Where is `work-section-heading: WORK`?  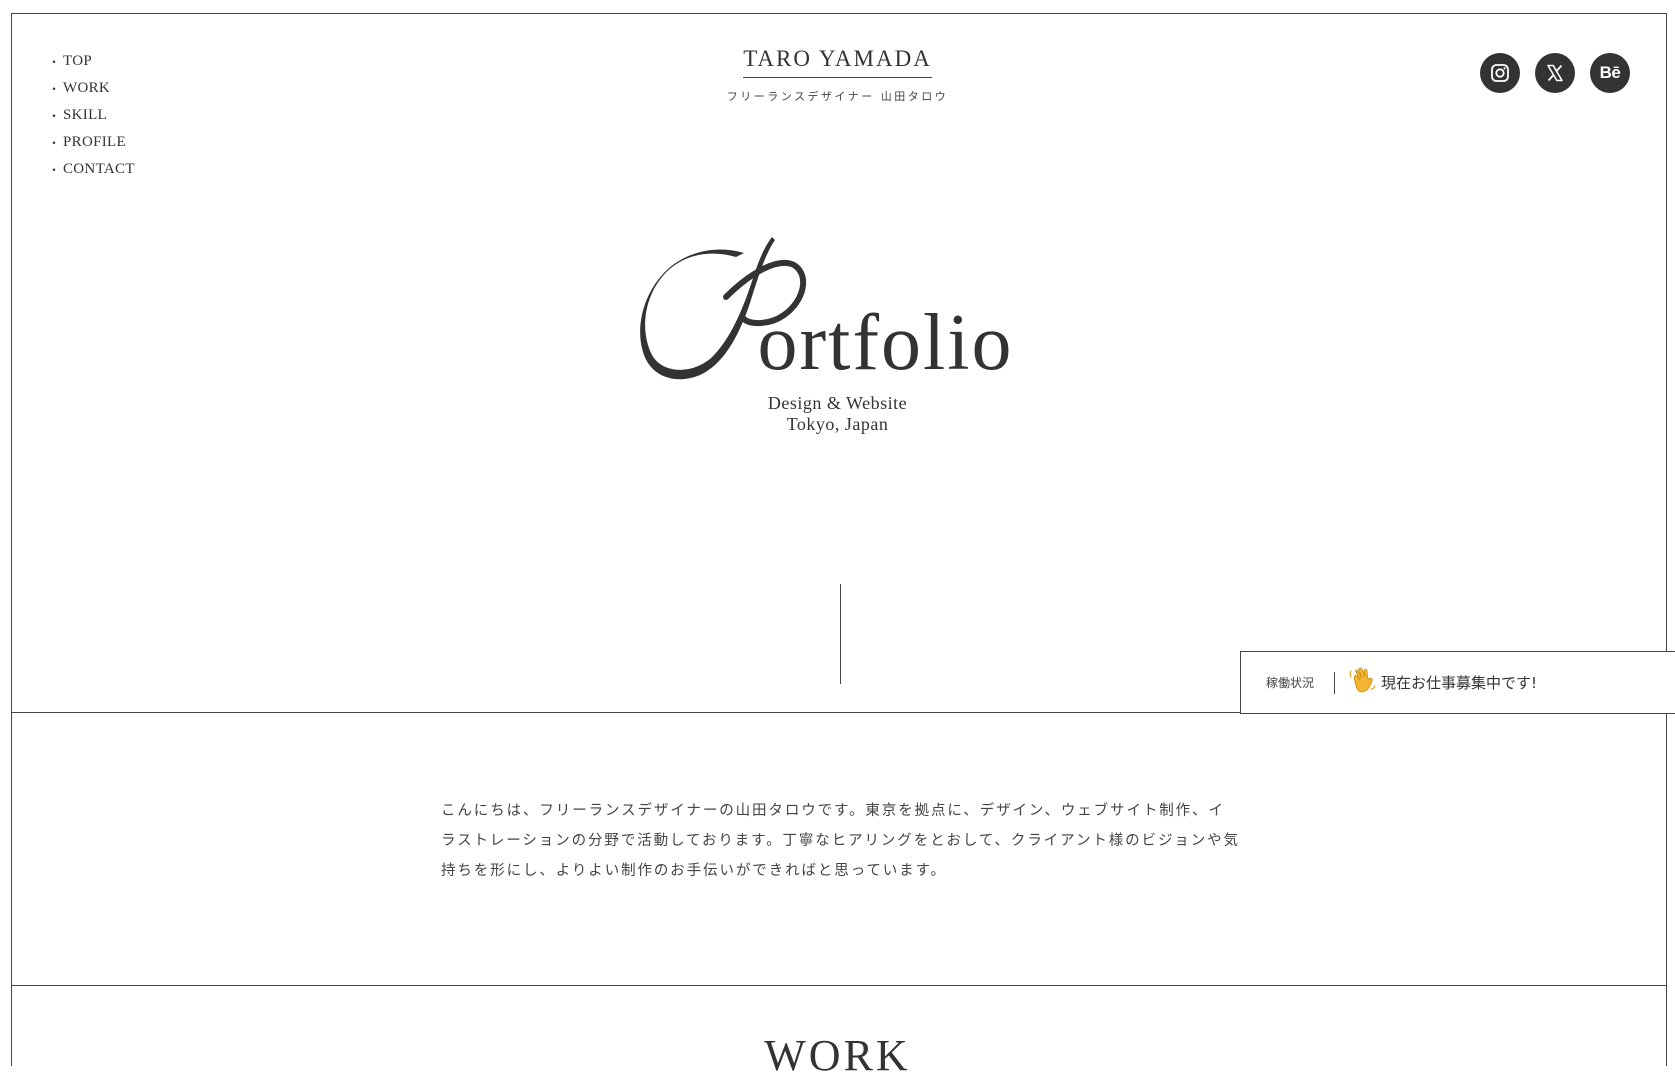 work-section-heading: WORK is located at coordinates (837, 1055).